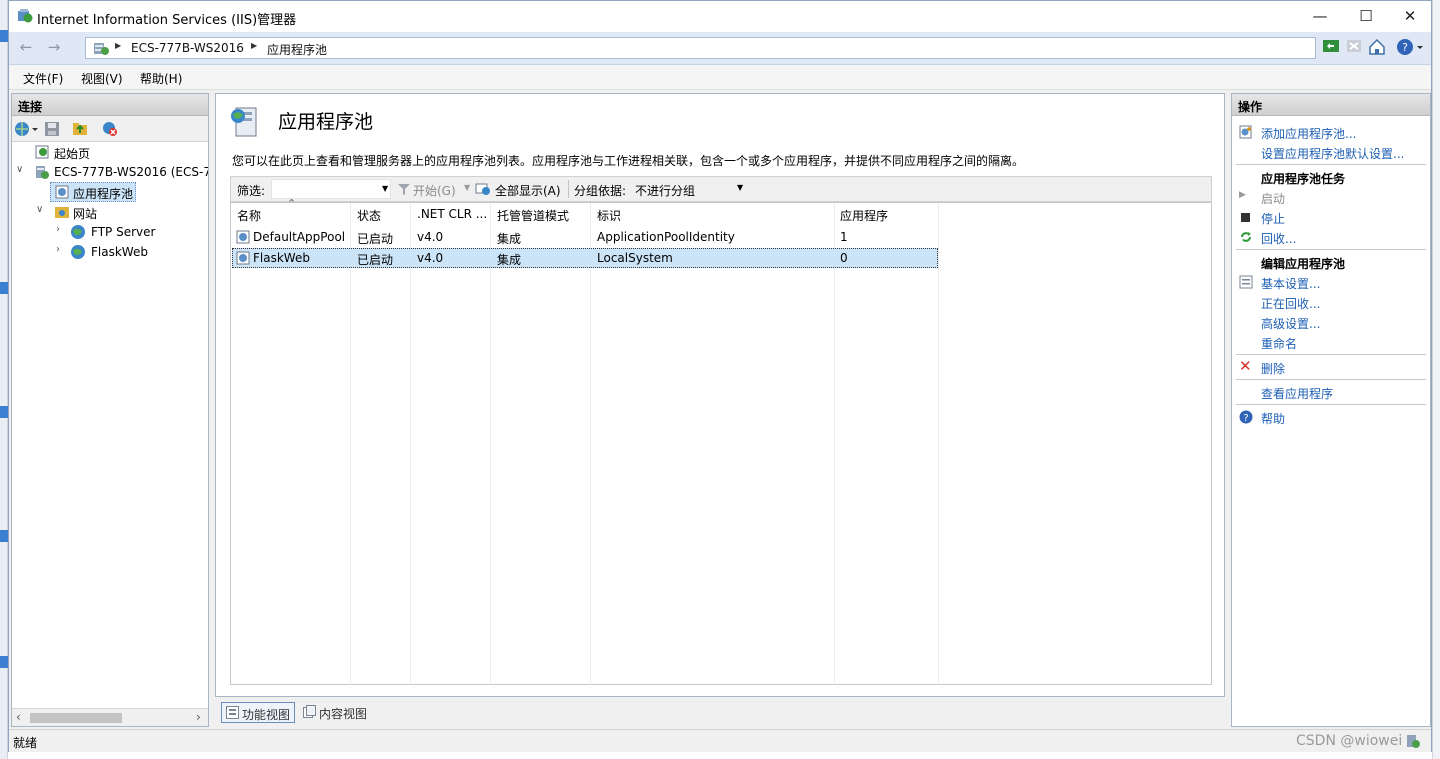 The image size is (1440, 759). I want to click on show-all-icon, so click(483, 189).